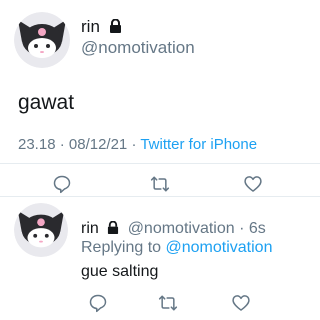 Image resolution: width=320 pixels, height=320 pixels. I want to click on replying-to: Replying to @nomotivation, so click(176, 248).